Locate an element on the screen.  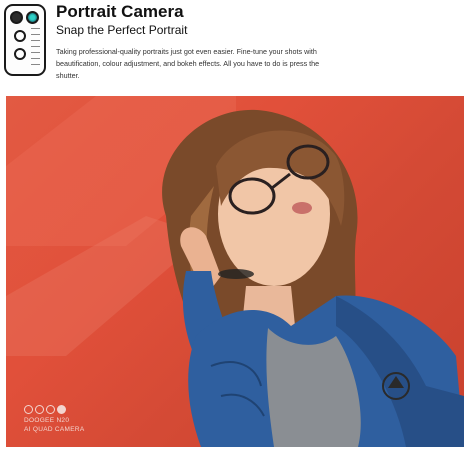
camera-module-marking is located at coordinates (35, 50).